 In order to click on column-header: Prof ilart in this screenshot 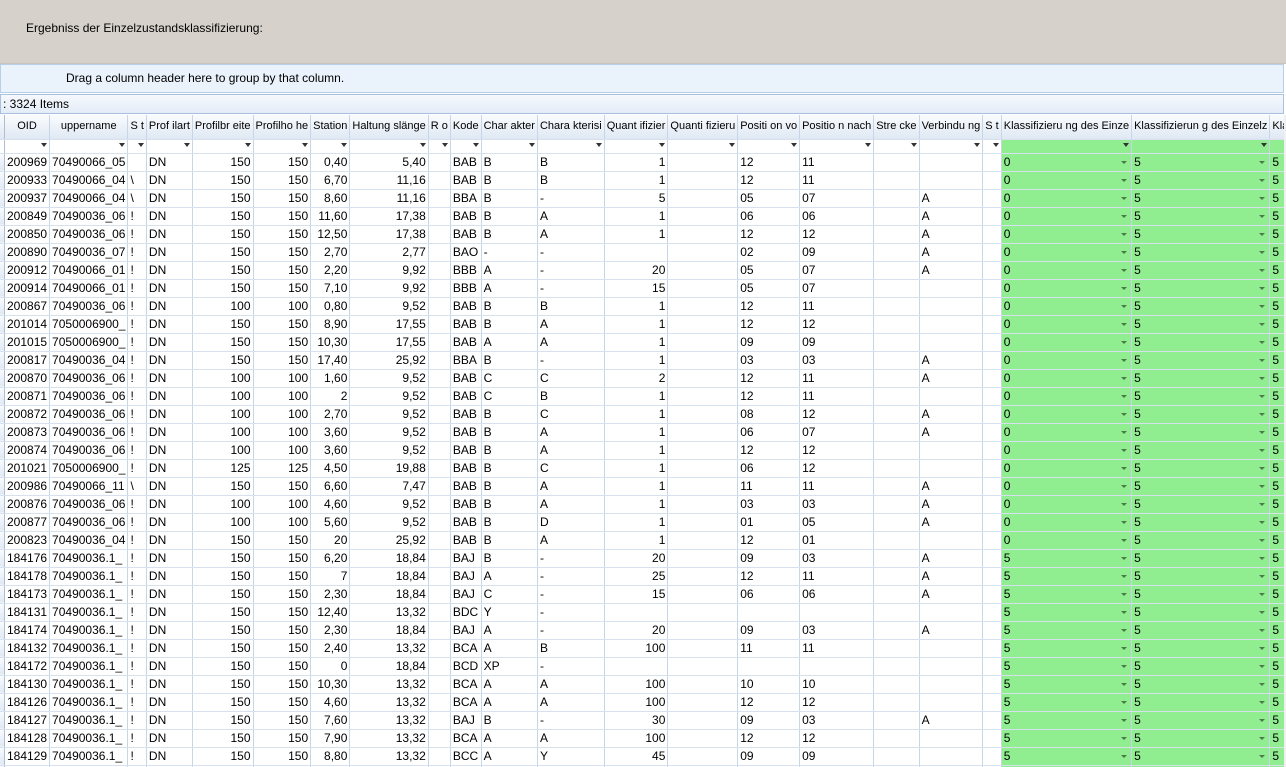, I will do `click(169, 127)`.